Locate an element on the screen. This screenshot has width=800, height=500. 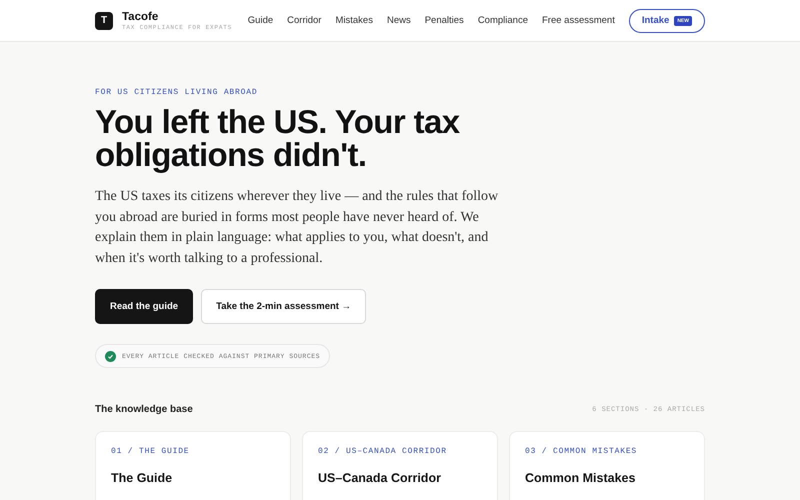
section-title: The knowledge base is located at coordinates (144, 410).